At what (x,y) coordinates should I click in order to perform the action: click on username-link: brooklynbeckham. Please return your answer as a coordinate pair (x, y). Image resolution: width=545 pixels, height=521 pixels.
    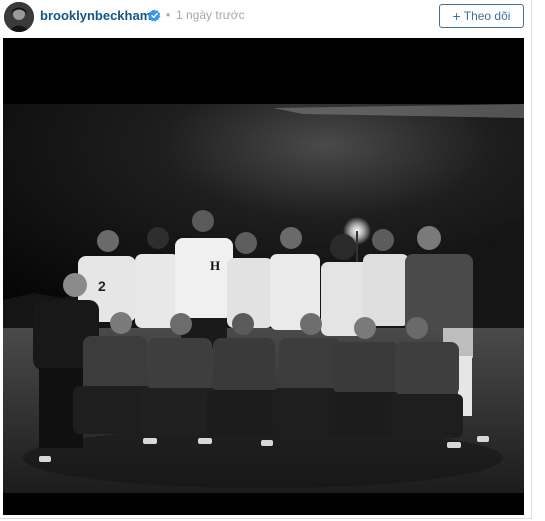
    Looking at the image, I should click on (95, 15).